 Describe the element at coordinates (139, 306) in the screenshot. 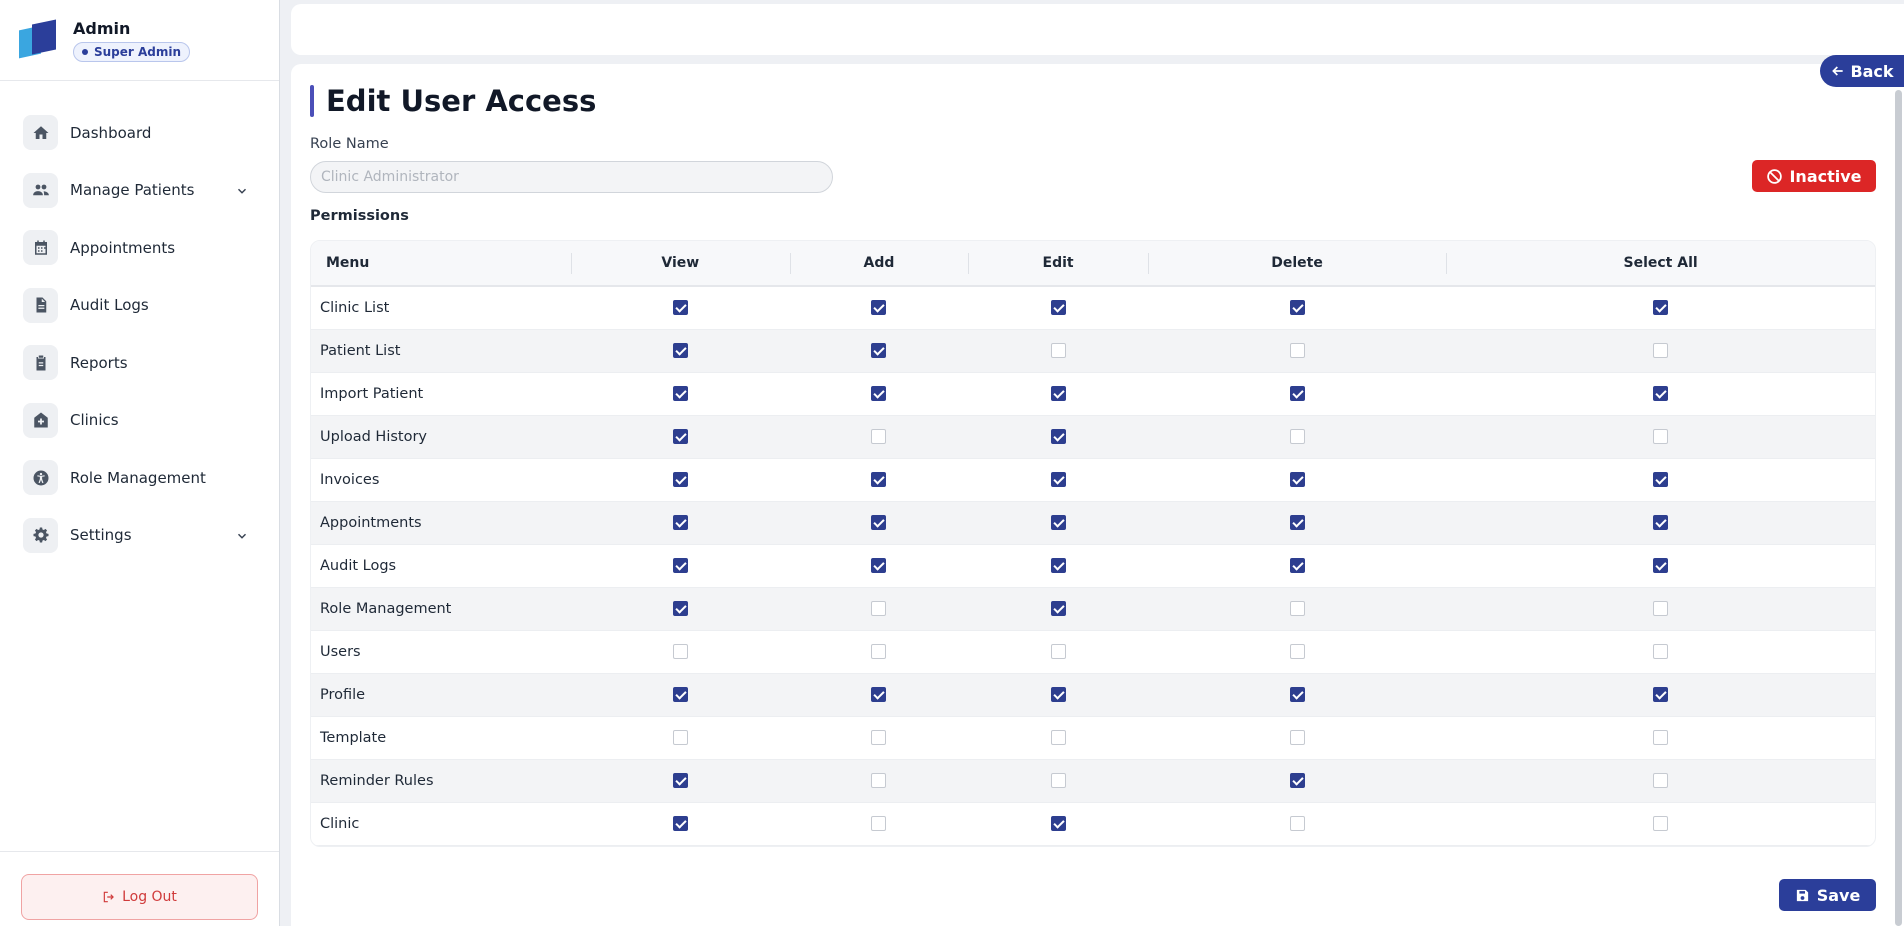

I see `sidebar-item-audit-logs: Audit Logs` at that location.